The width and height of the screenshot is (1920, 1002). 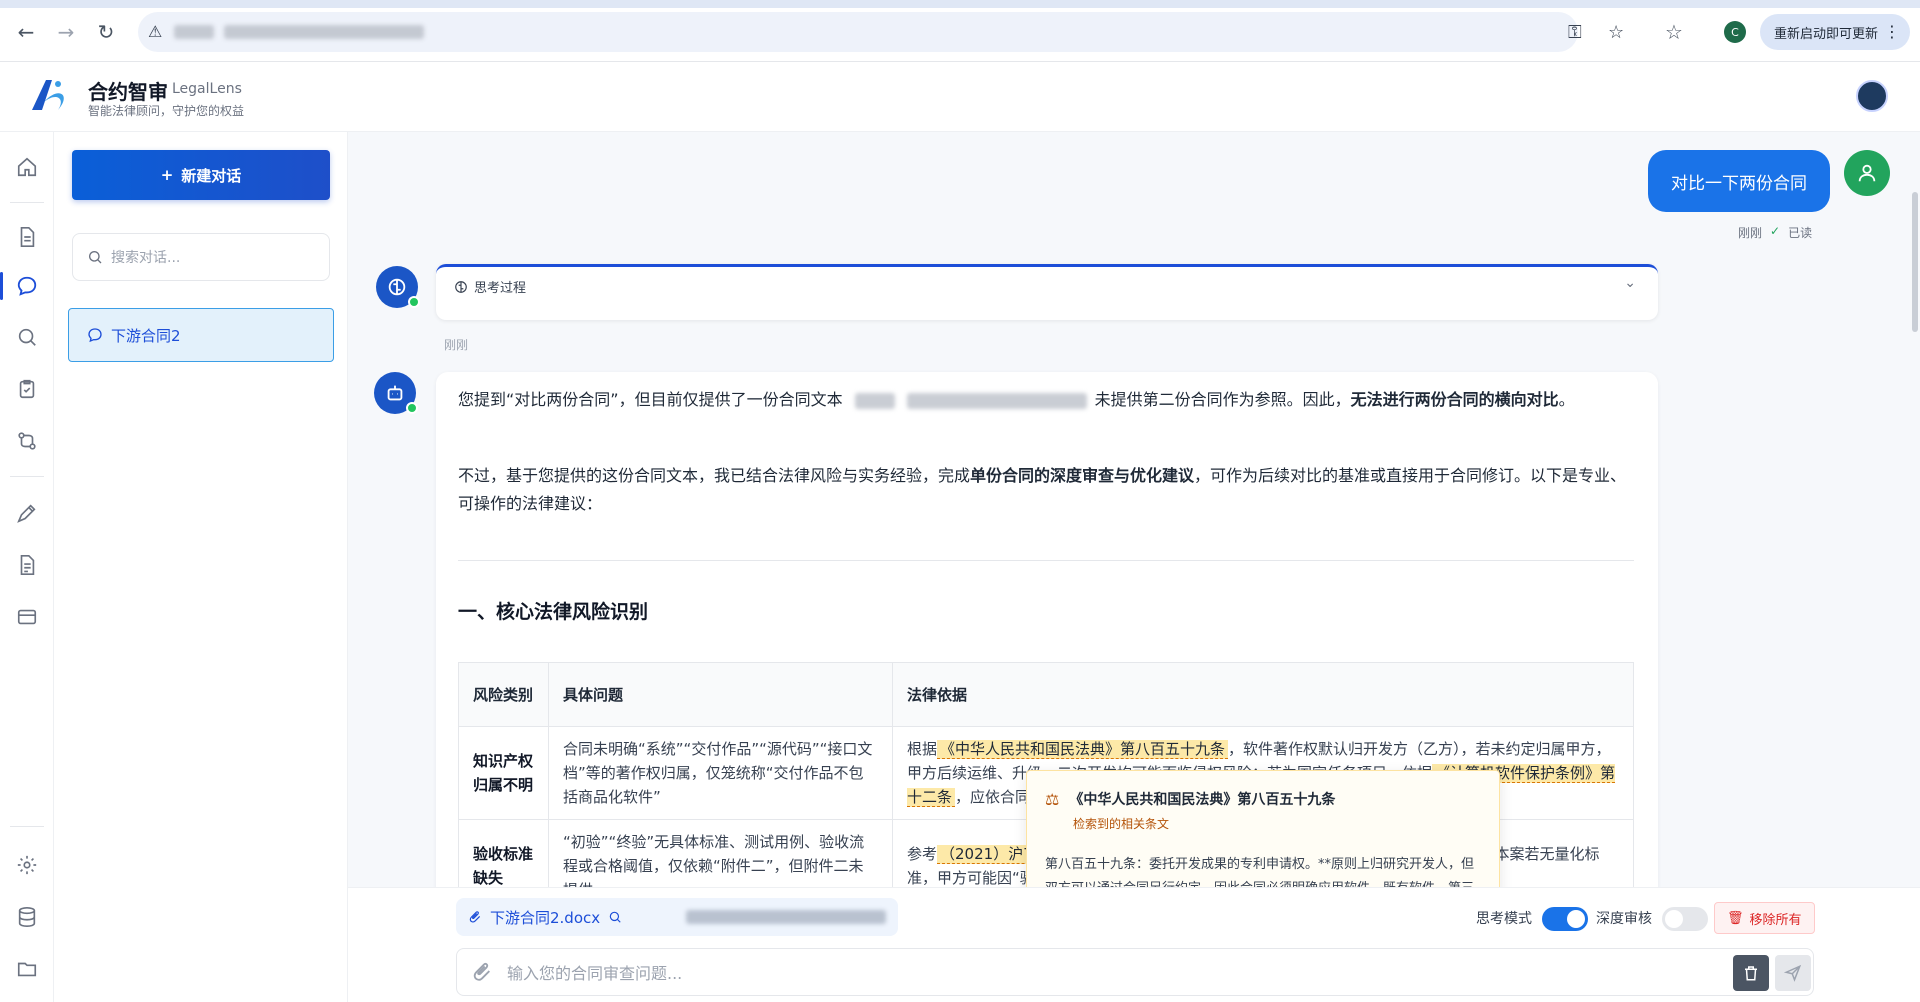 What do you see at coordinates (720, 694) in the screenshot?
I see `table-header: 具体问题` at bounding box center [720, 694].